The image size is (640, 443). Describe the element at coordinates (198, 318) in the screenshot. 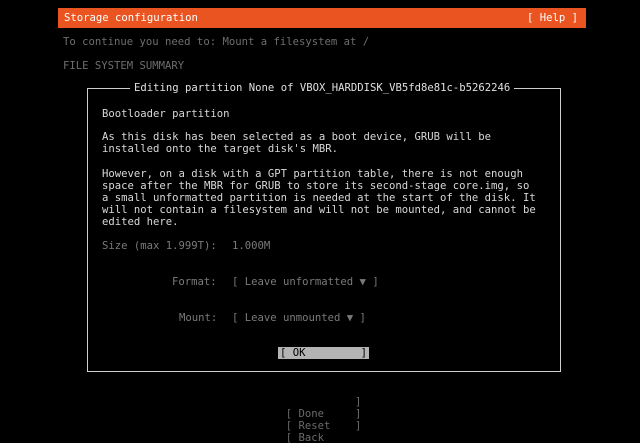

I see `mount-label: Mount:` at that location.